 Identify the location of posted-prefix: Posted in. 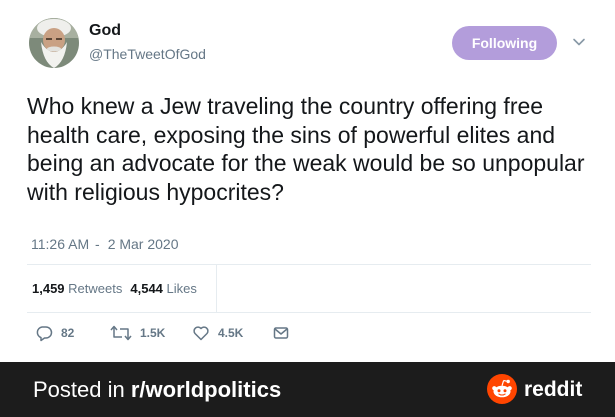
(82, 389).